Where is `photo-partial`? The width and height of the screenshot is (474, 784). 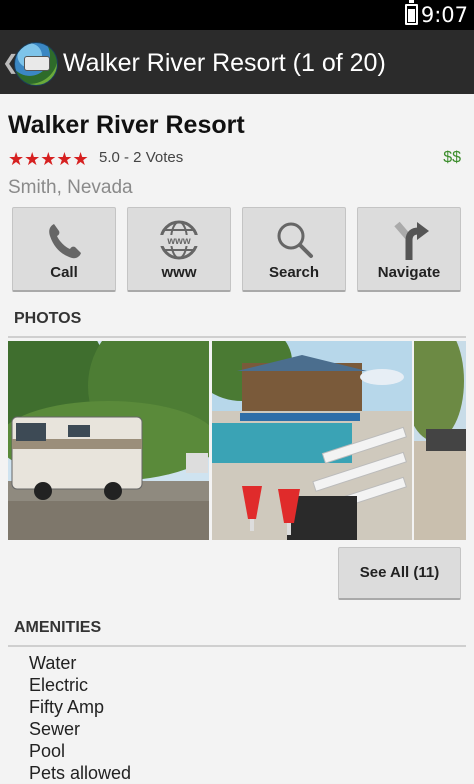
photo-partial is located at coordinates (440, 440).